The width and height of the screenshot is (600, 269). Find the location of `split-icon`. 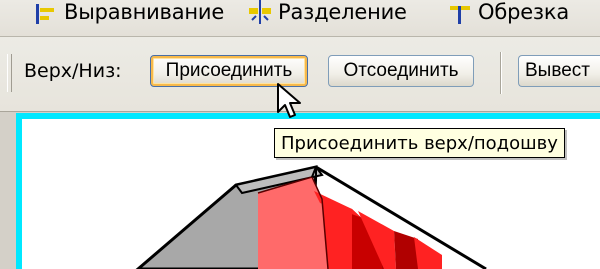

split-icon is located at coordinates (260, 12).